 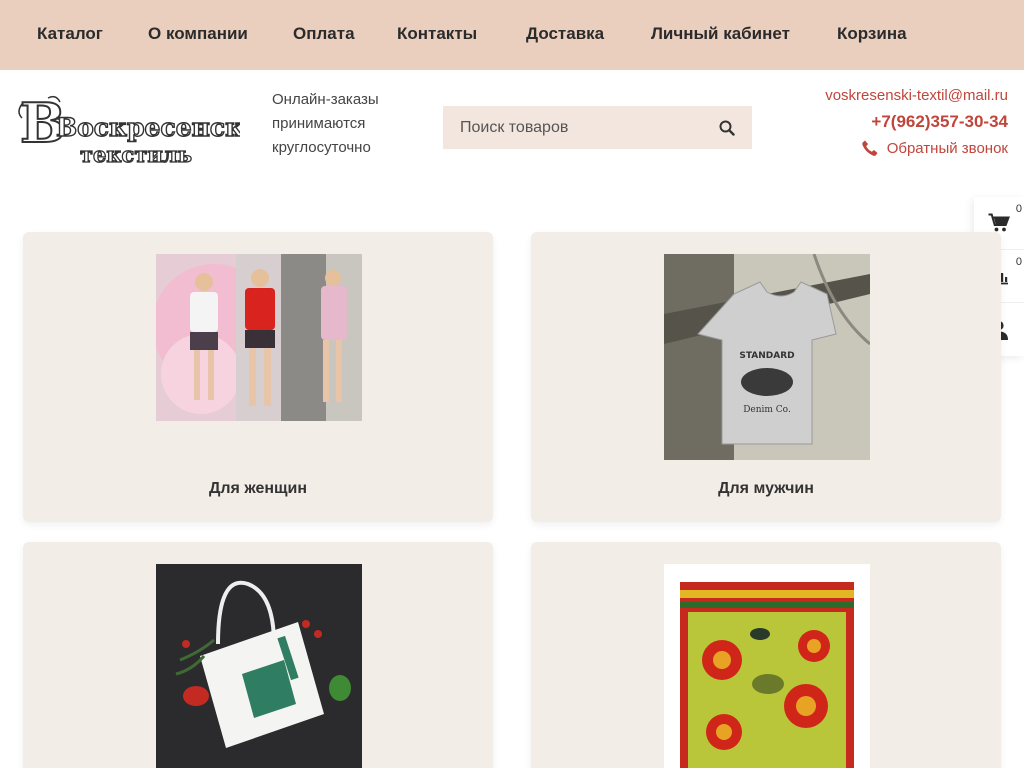 I want to click on callback-label: Обратный звонок, so click(x=947, y=148).